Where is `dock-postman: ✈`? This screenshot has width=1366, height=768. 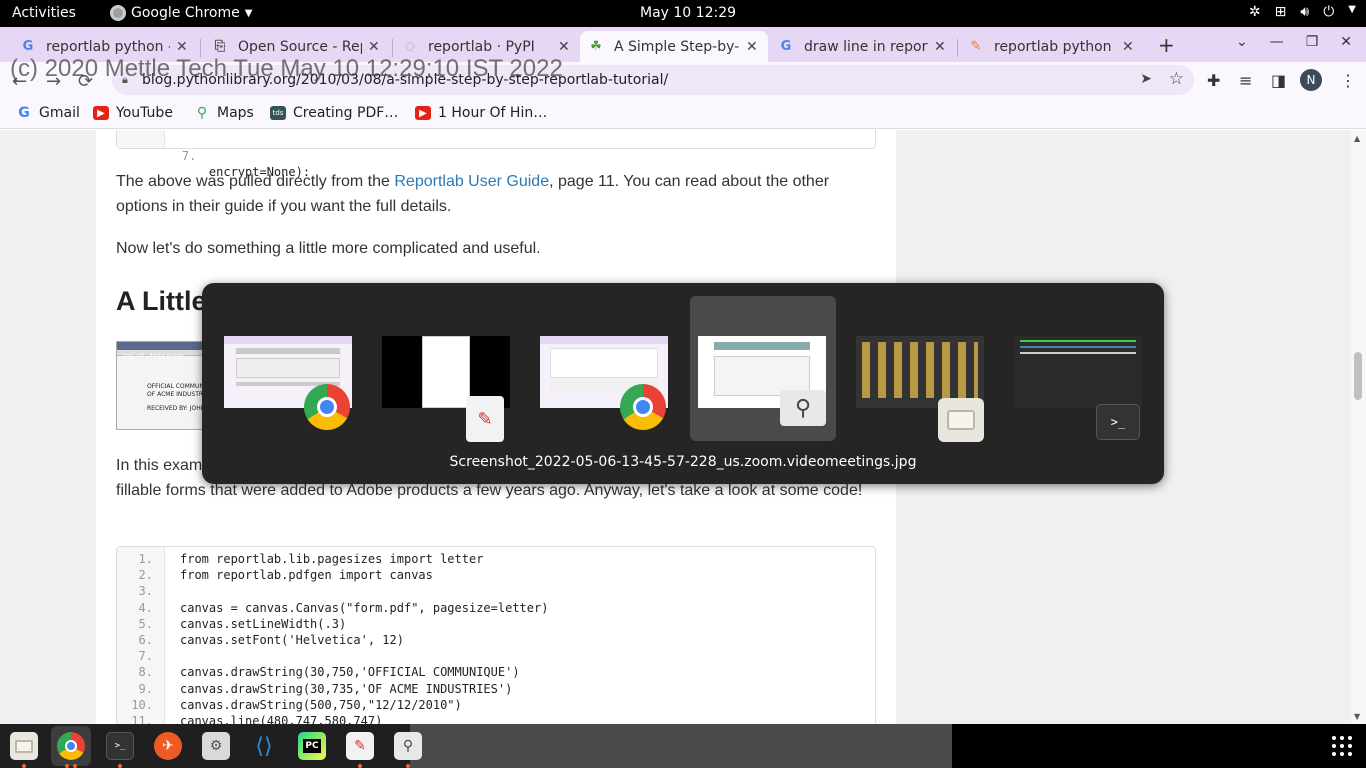 dock-postman: ✈ is located at coordinates (168, 746).